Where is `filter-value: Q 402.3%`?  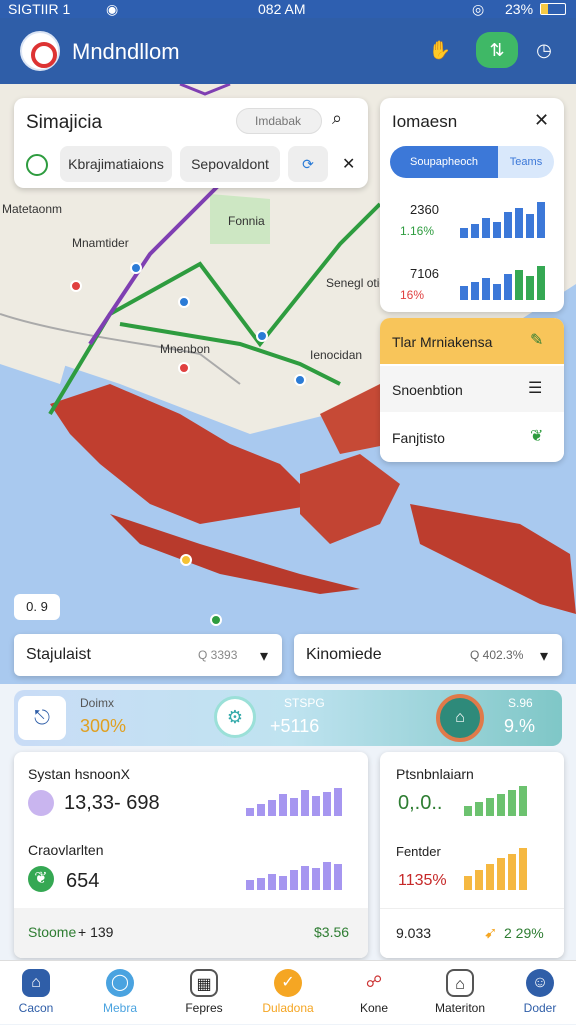 filter-value: Q 402.3% is located at coordinates (497, 655).